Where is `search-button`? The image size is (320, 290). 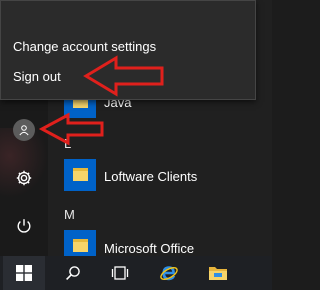 search-button is located at coordinates (73, 273).